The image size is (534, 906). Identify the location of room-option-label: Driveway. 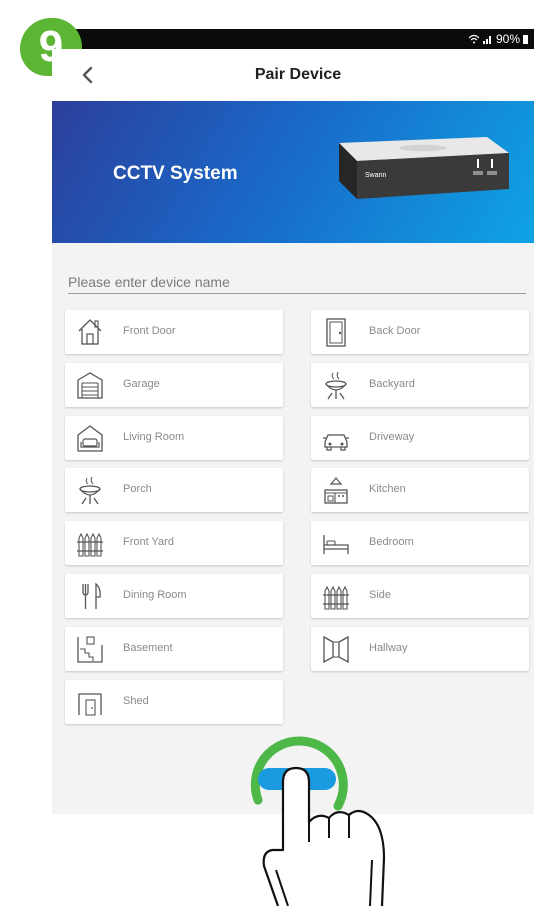
(392, 437).